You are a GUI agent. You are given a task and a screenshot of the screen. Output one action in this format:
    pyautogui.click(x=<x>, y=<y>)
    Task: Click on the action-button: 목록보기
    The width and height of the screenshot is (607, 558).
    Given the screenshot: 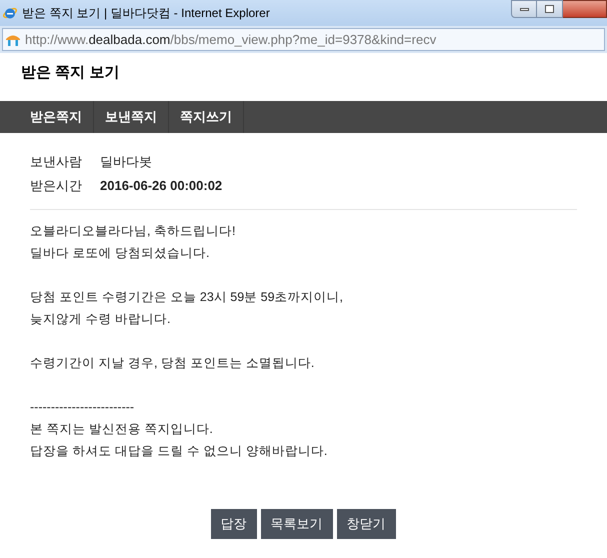 What is the action you would take?
    pyautogui.click(x=296, y=524)
    